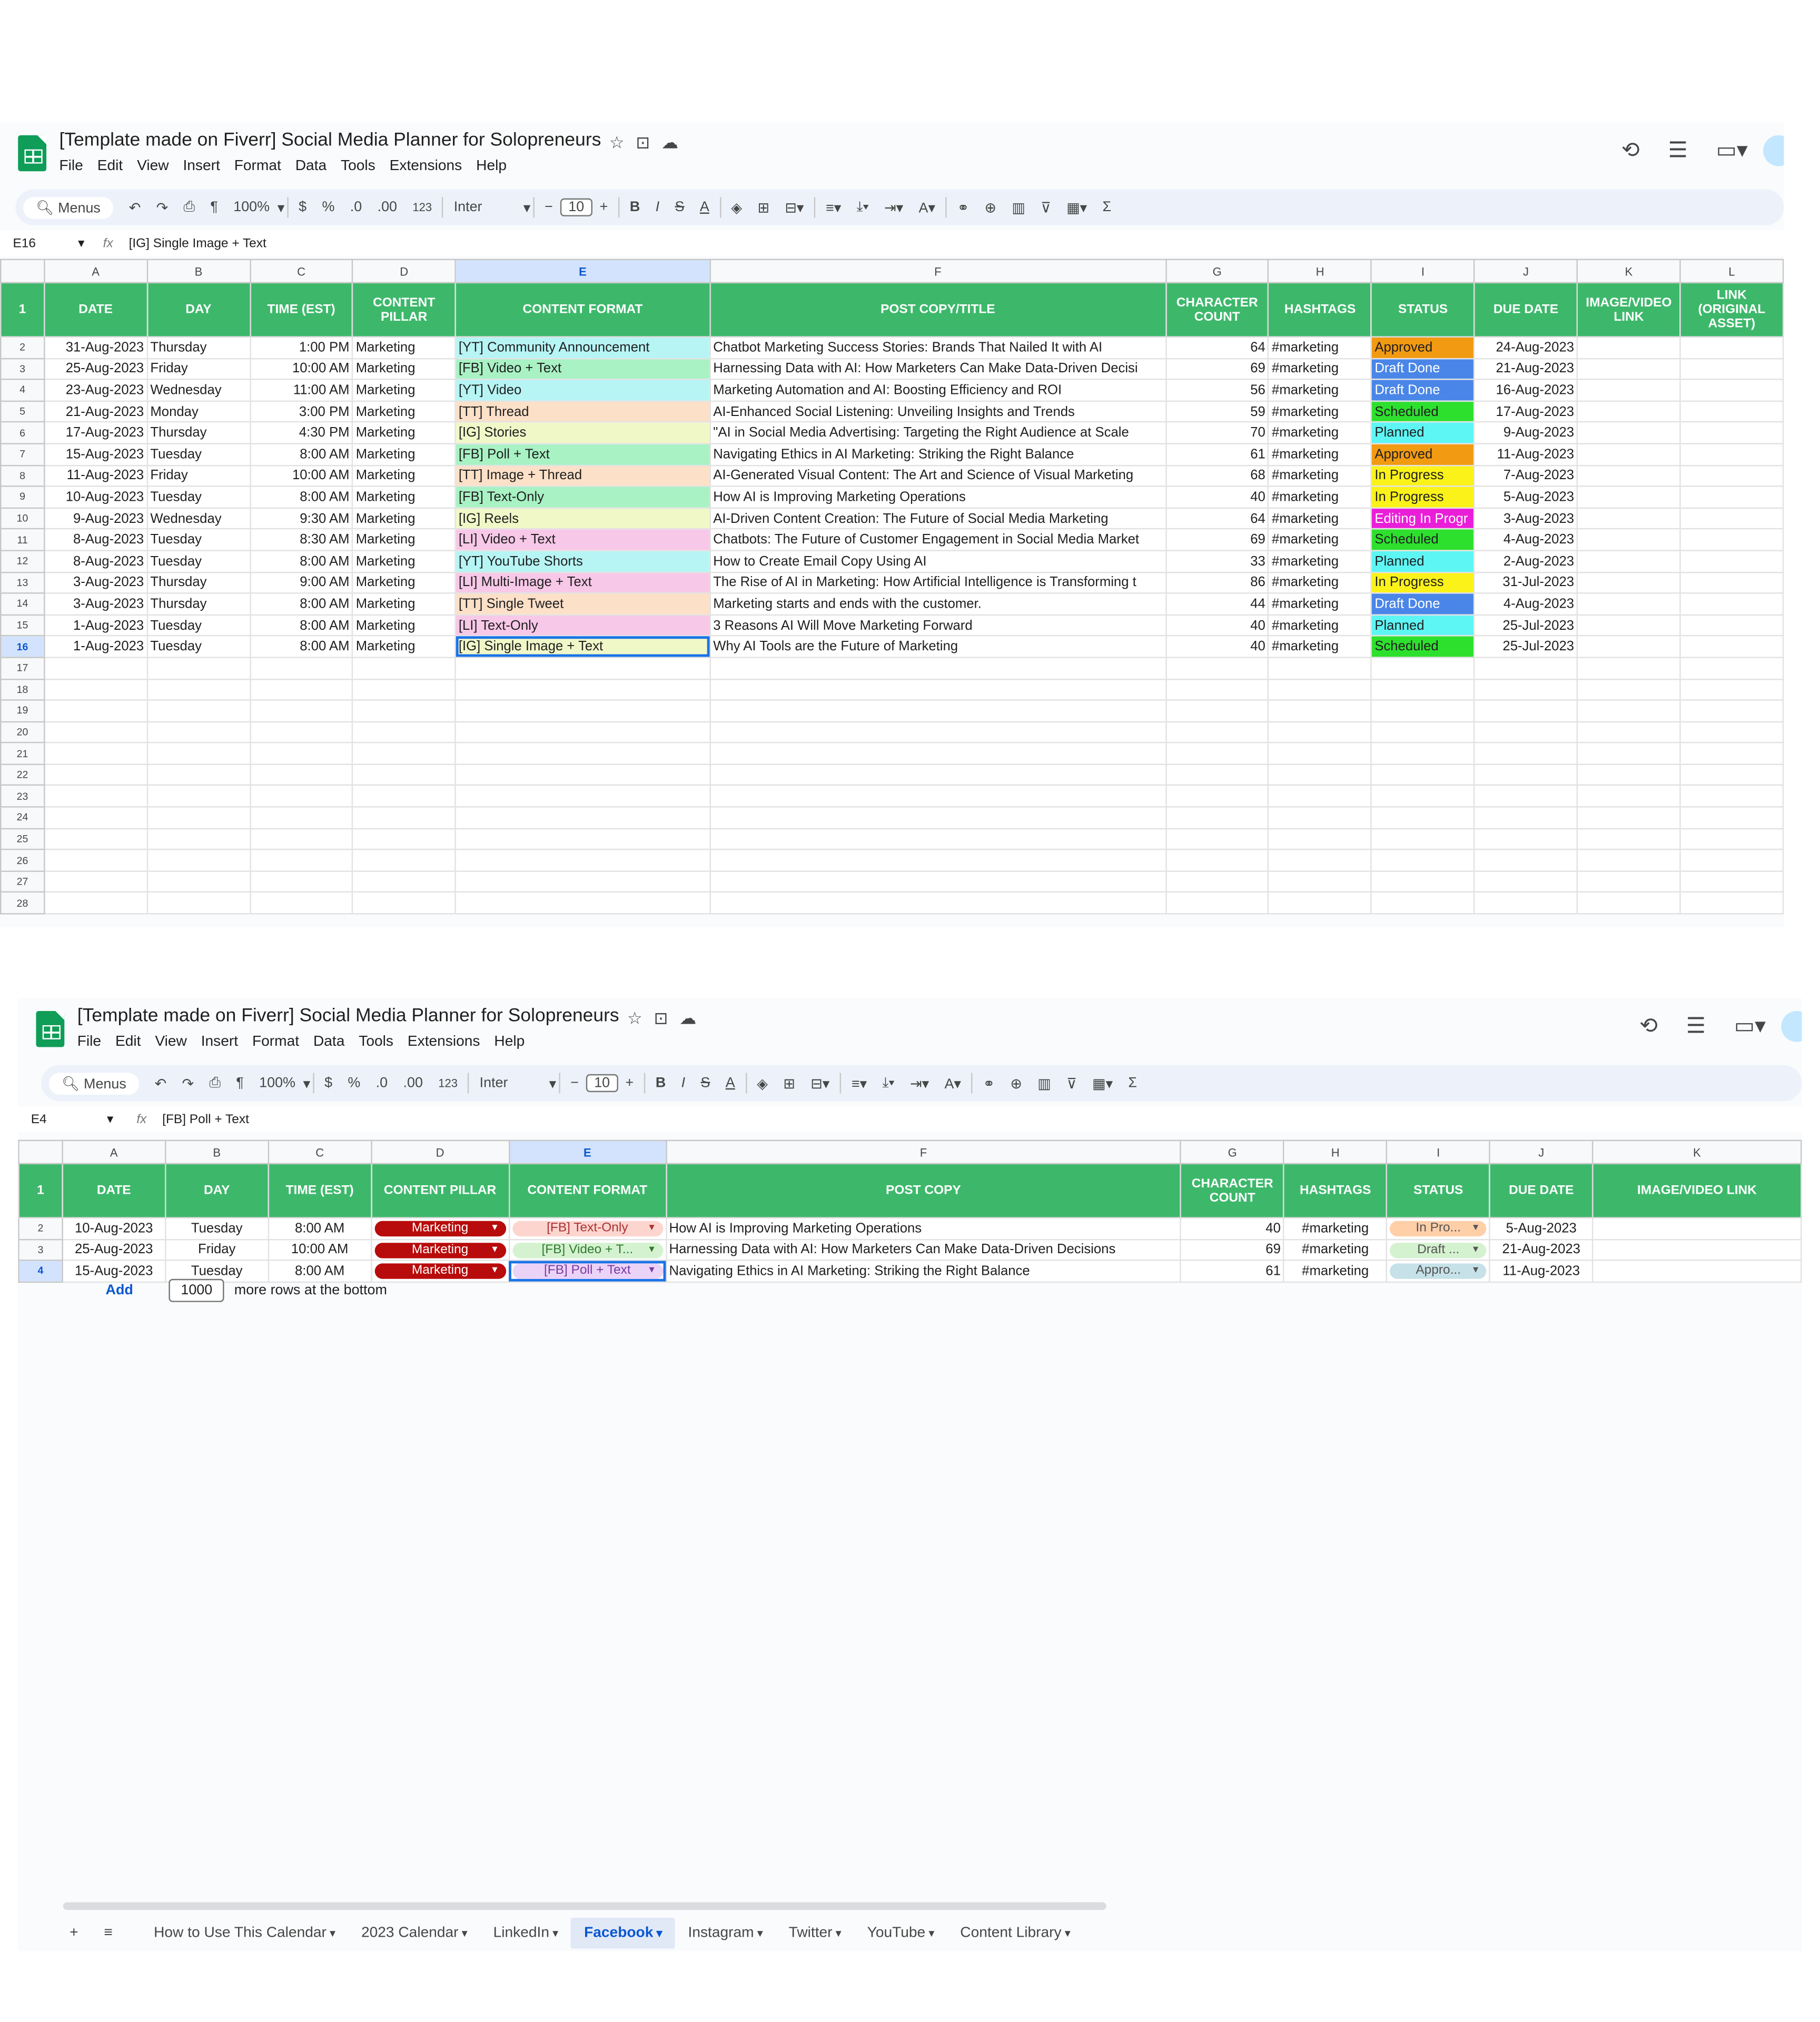  Describe the element at coordinates (426, 166) in the screenshot. I see `menu-extensions: Extensions` at that location.